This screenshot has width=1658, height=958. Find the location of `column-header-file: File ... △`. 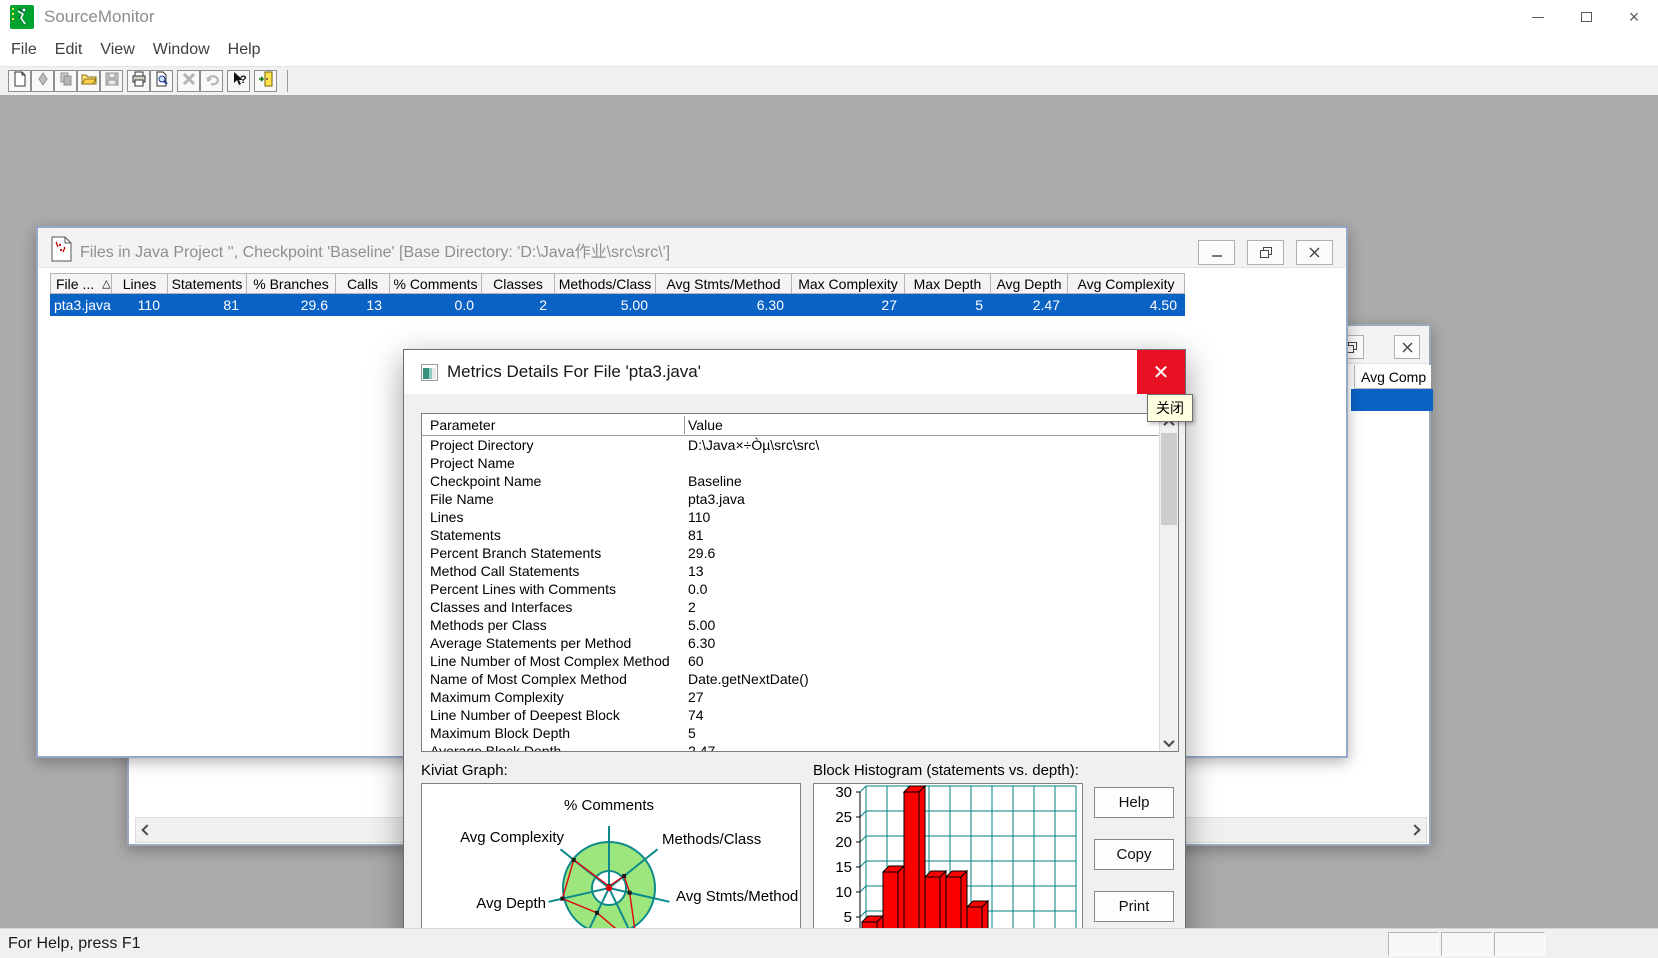

column-header-file: File ... △ is located at coordinates (81, 283).